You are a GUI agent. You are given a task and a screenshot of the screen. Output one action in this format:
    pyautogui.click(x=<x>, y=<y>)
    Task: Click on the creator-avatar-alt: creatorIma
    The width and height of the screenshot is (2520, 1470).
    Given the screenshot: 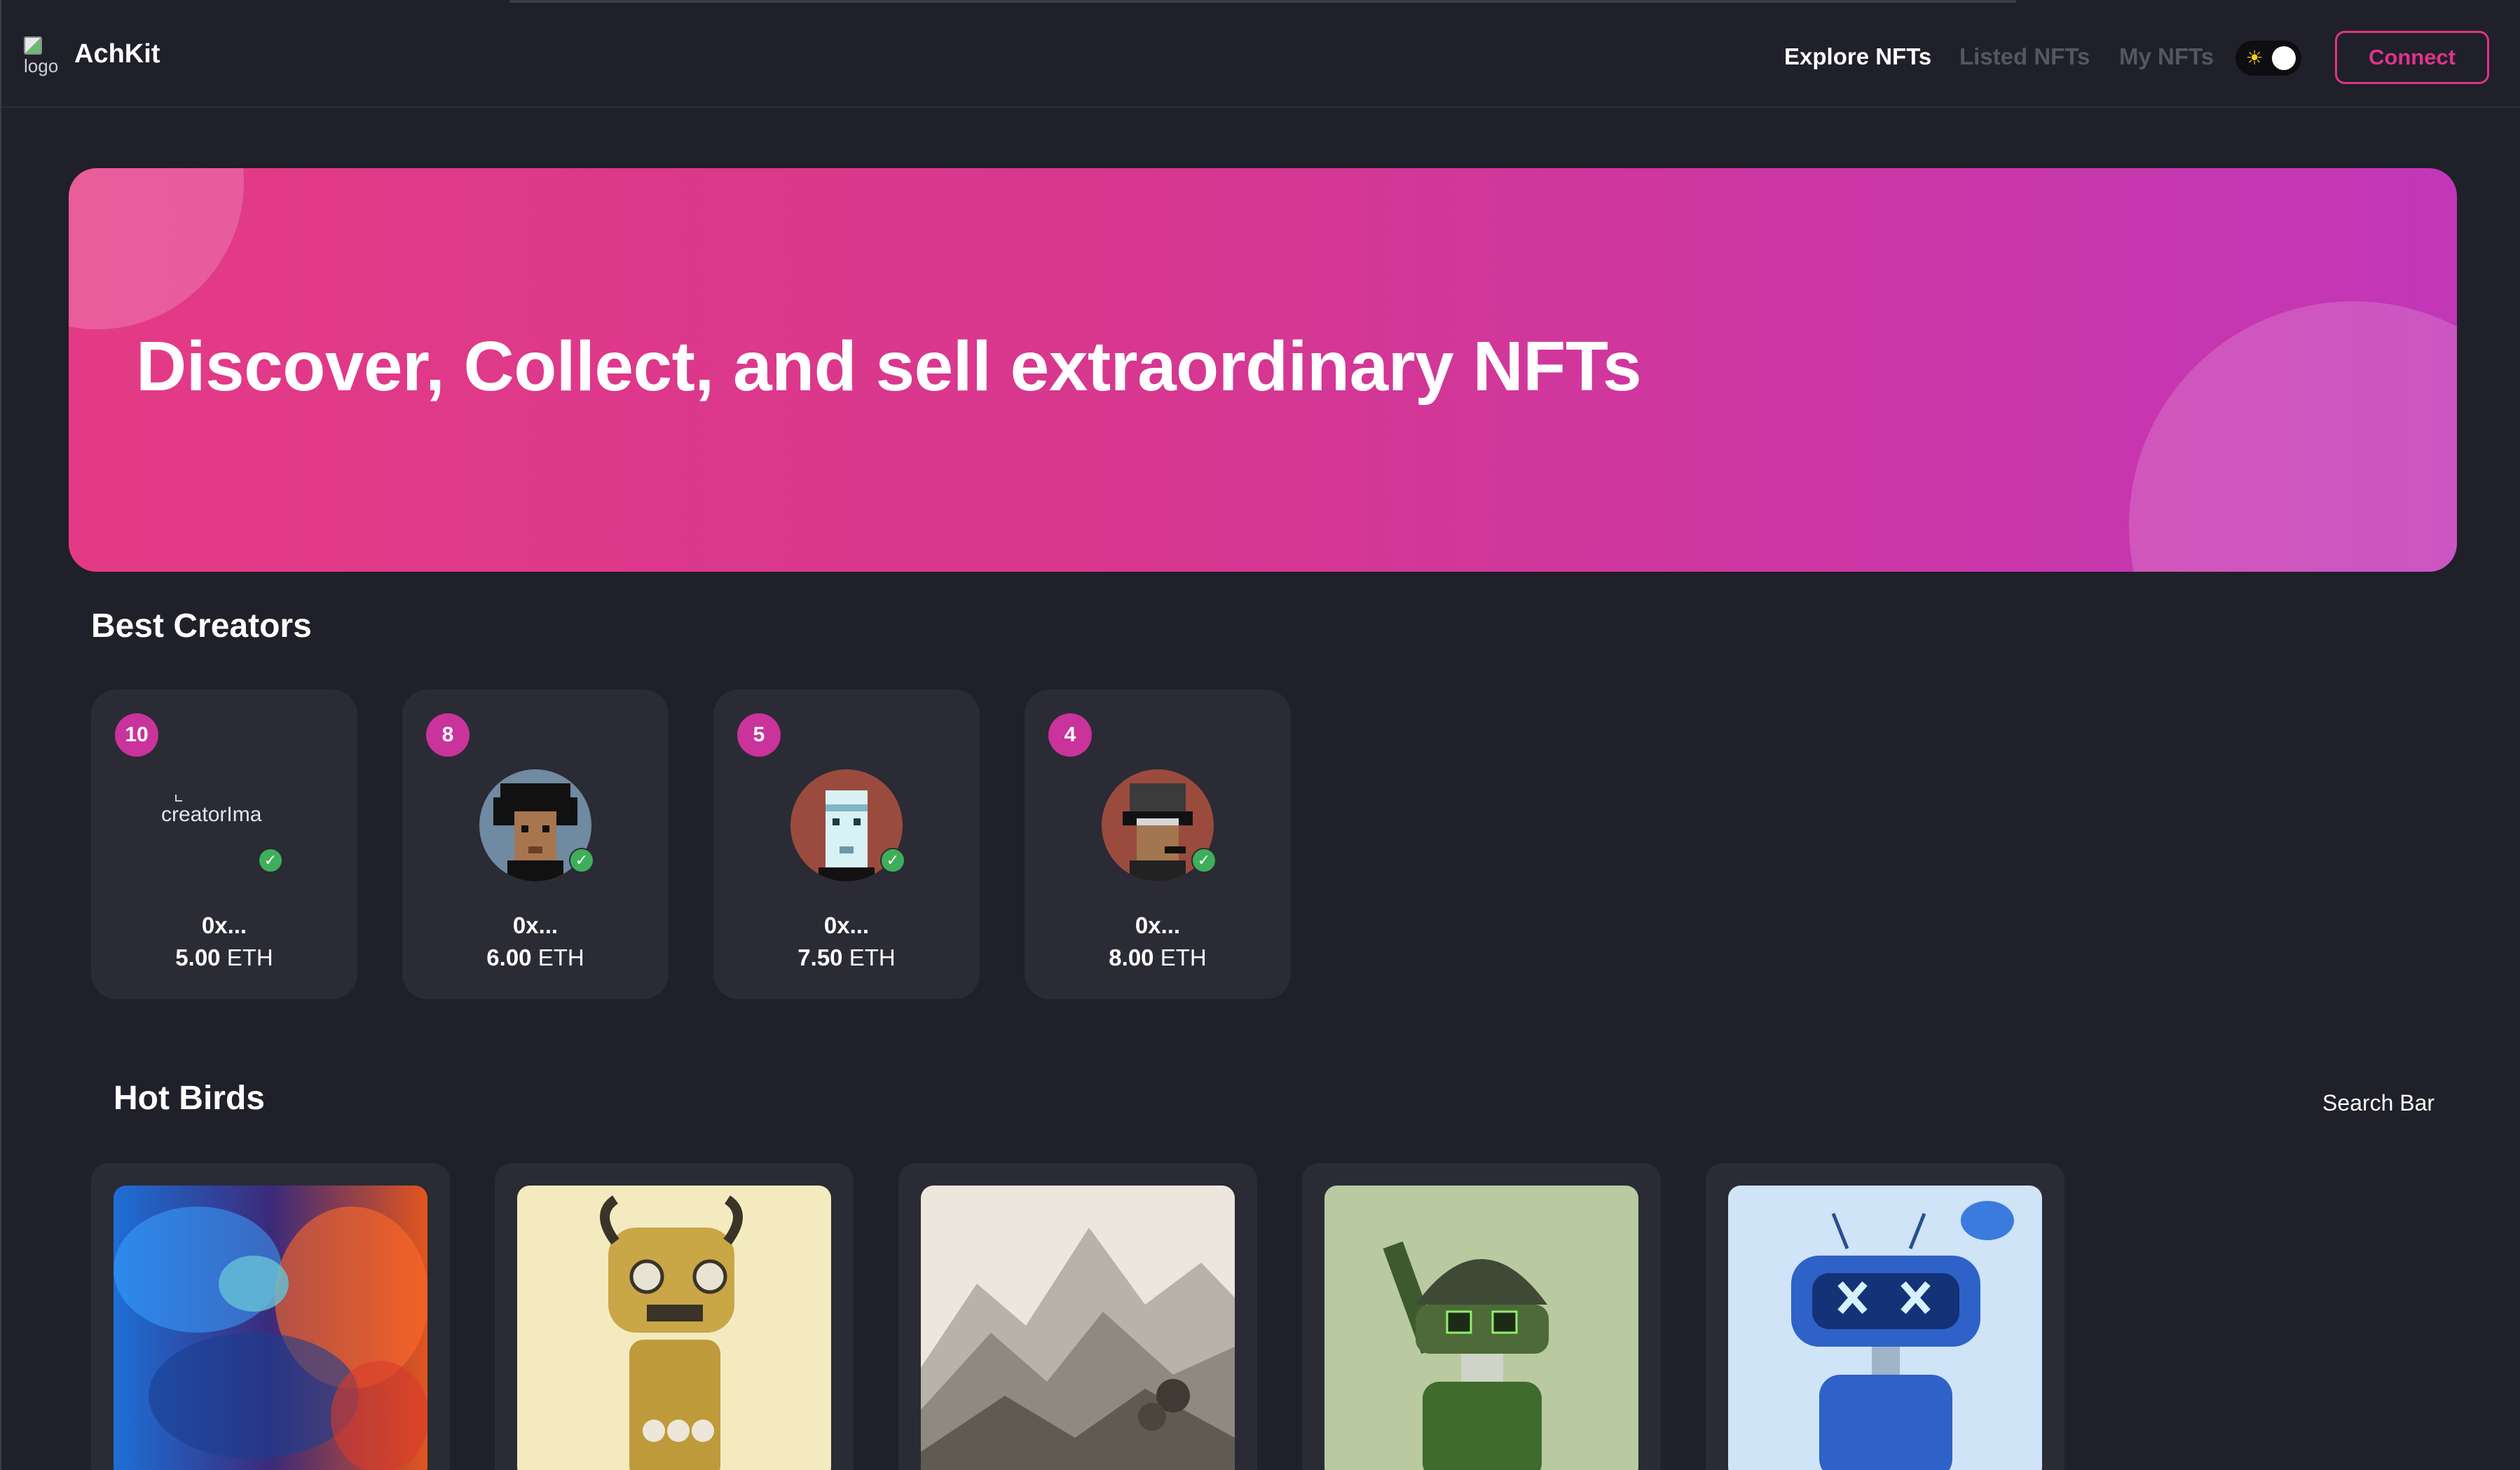 What is the action you would take?
    pyautogui.click(x=211, y=814)
    